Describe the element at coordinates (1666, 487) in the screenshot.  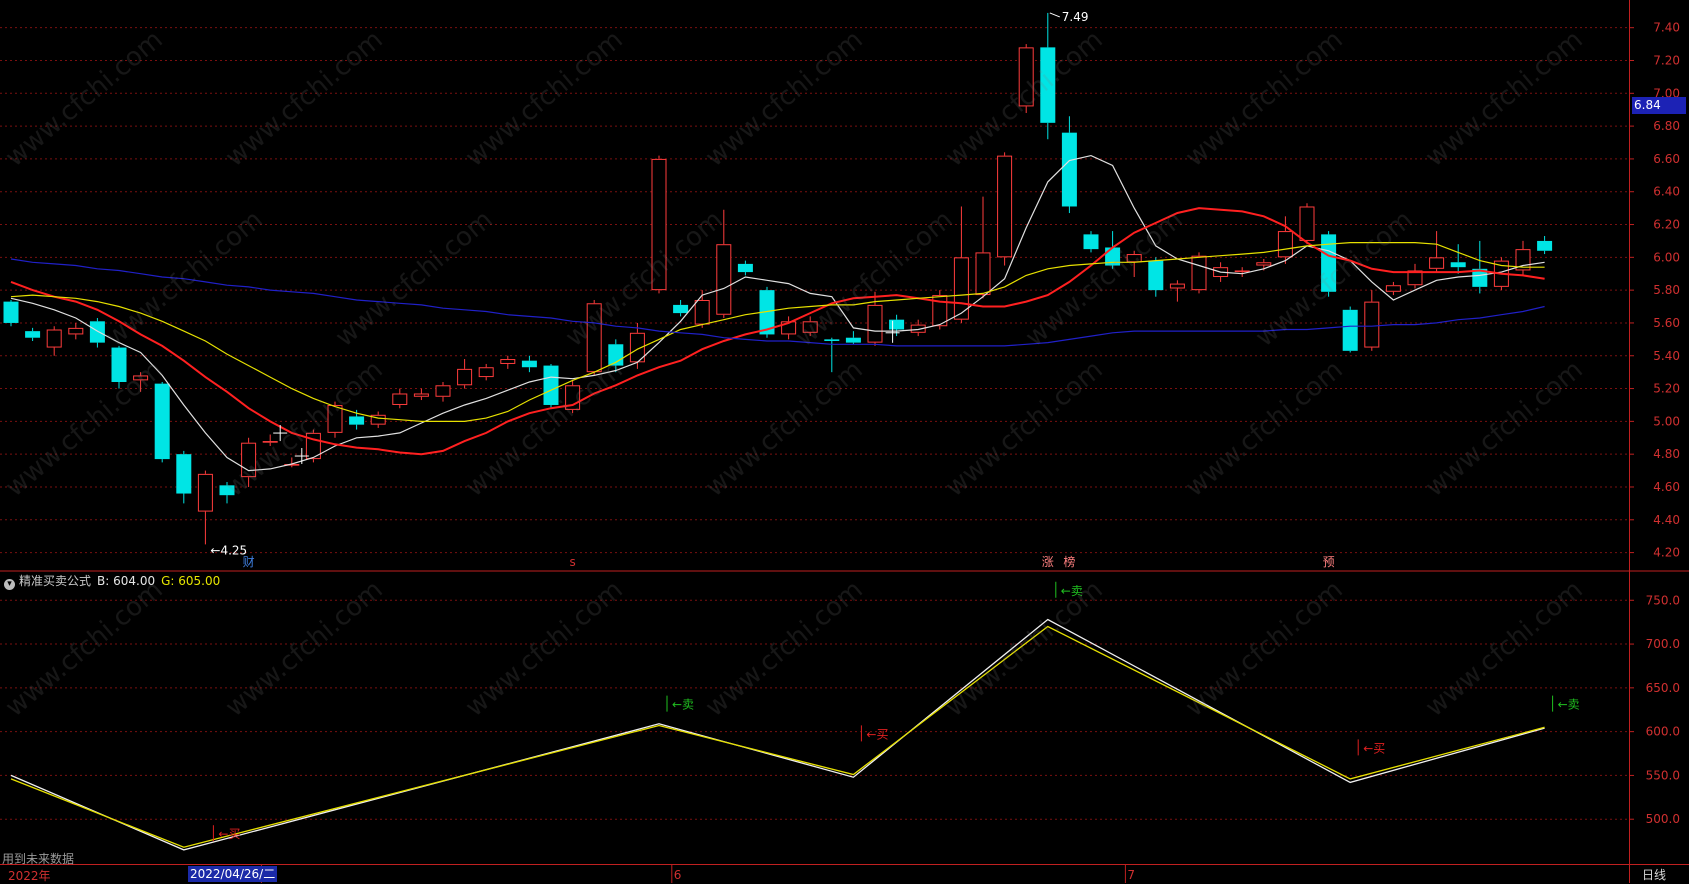
I see `price-tick-label: 4.60` at that location.